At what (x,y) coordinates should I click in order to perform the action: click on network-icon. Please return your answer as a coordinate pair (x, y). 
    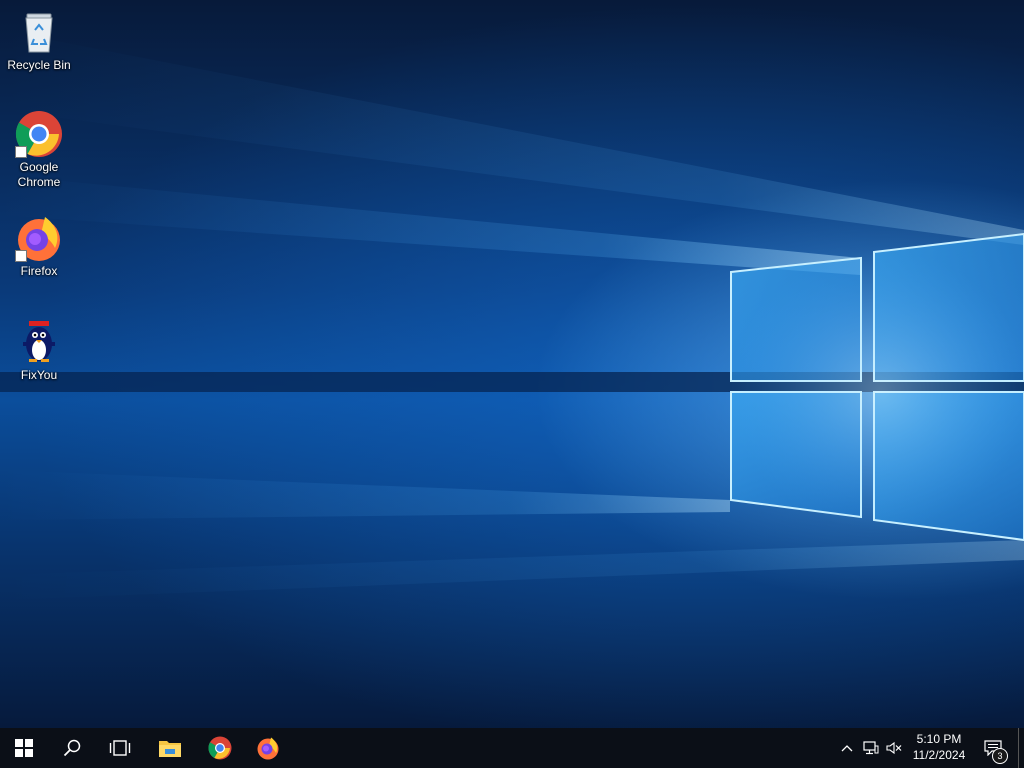
    Looking at the image, I should click on (871, 748).